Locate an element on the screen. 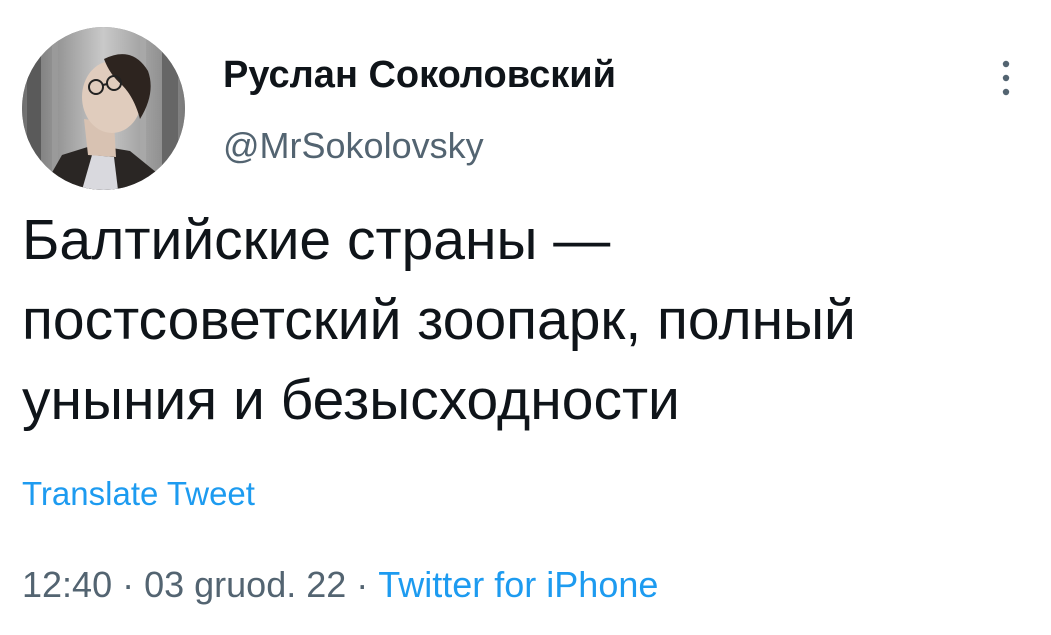  more-vertical-icon is located at coordinates (1006, 78).